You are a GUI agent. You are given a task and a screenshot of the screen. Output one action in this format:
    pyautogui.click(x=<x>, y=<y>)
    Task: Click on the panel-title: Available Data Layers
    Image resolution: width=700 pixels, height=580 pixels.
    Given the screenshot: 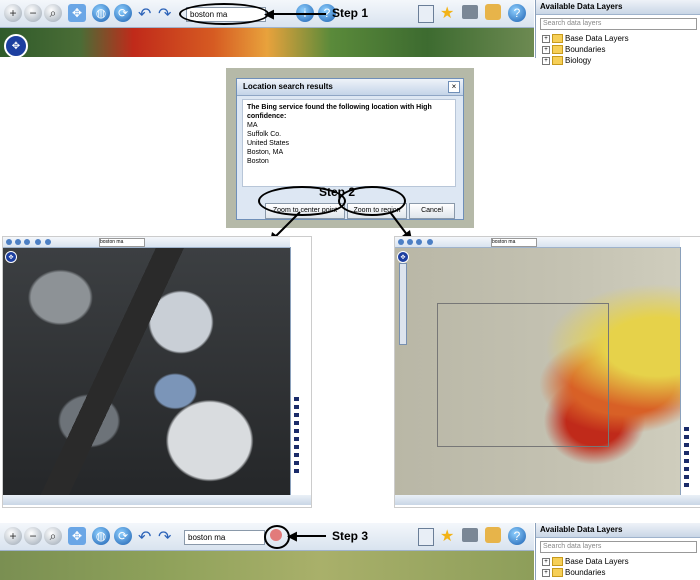 What is the action you would take?
    pyautogui.click(x=618, y=530)
    